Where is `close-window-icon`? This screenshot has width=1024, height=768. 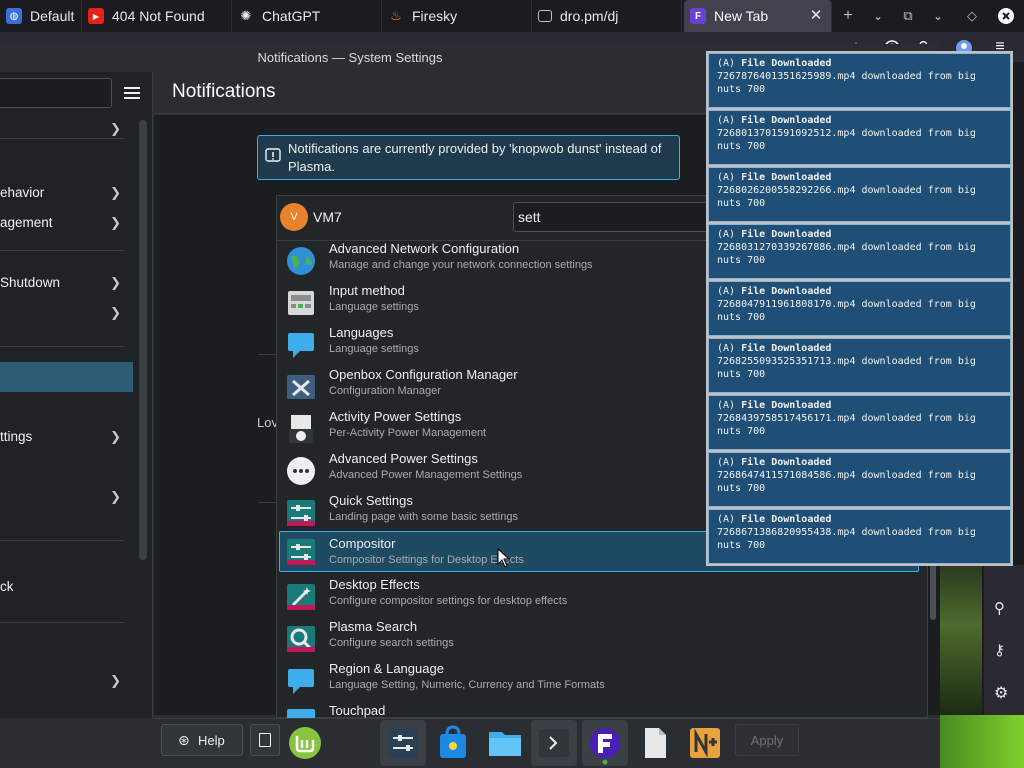
close-window-icon is located at coordinates (1006, 16).